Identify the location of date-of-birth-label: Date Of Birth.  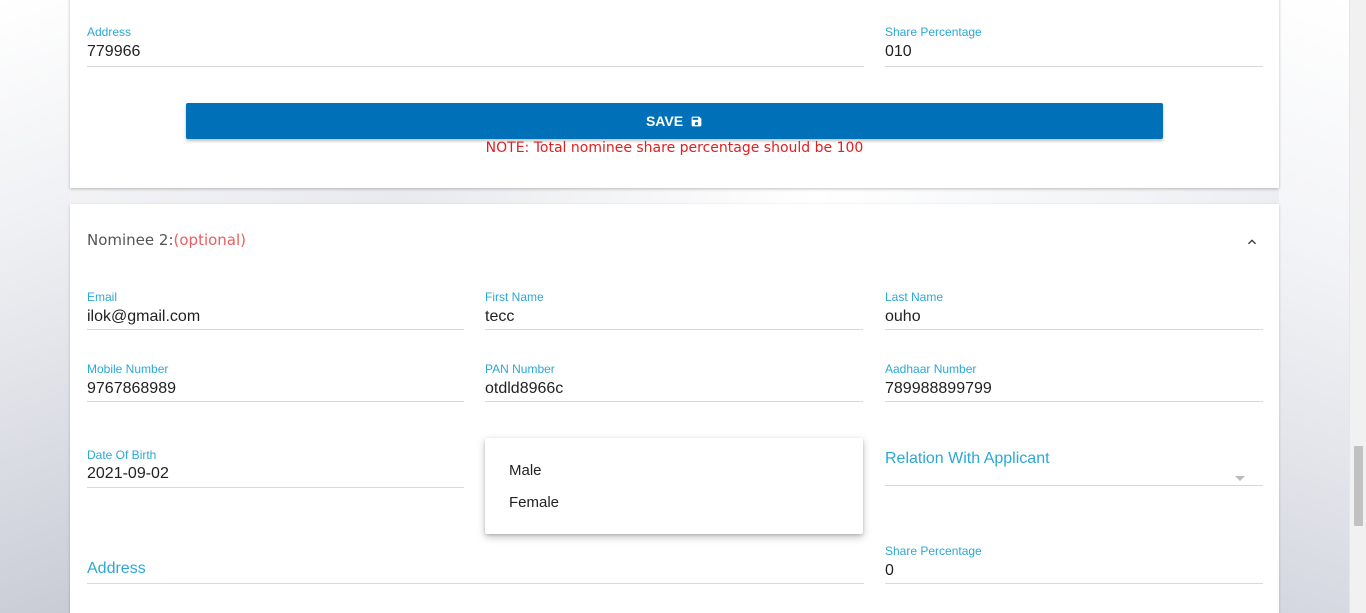
(122, 455).